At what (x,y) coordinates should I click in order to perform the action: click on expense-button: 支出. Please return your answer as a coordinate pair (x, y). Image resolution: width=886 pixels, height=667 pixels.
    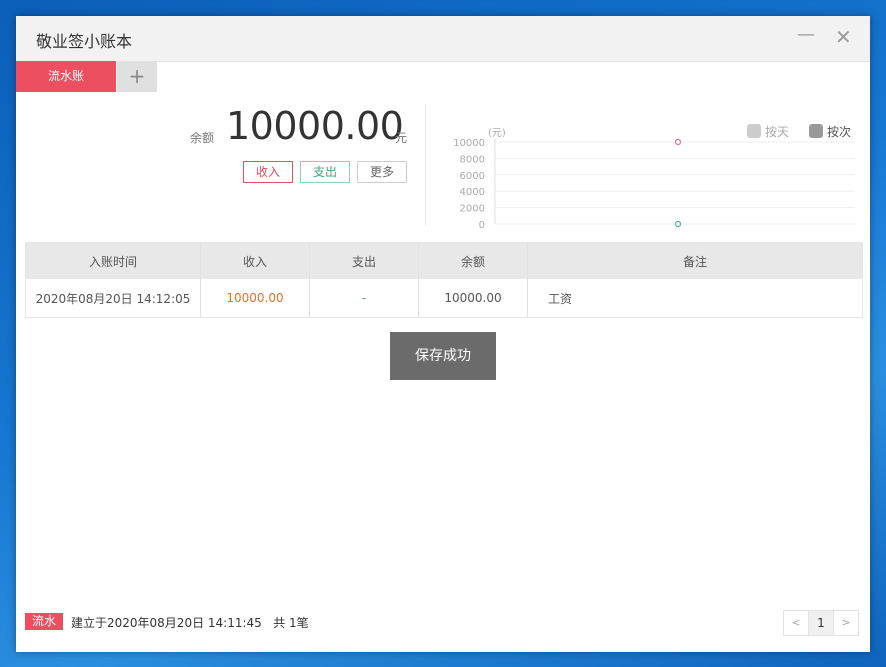
    Looking at the image, I should click on (325, 172).